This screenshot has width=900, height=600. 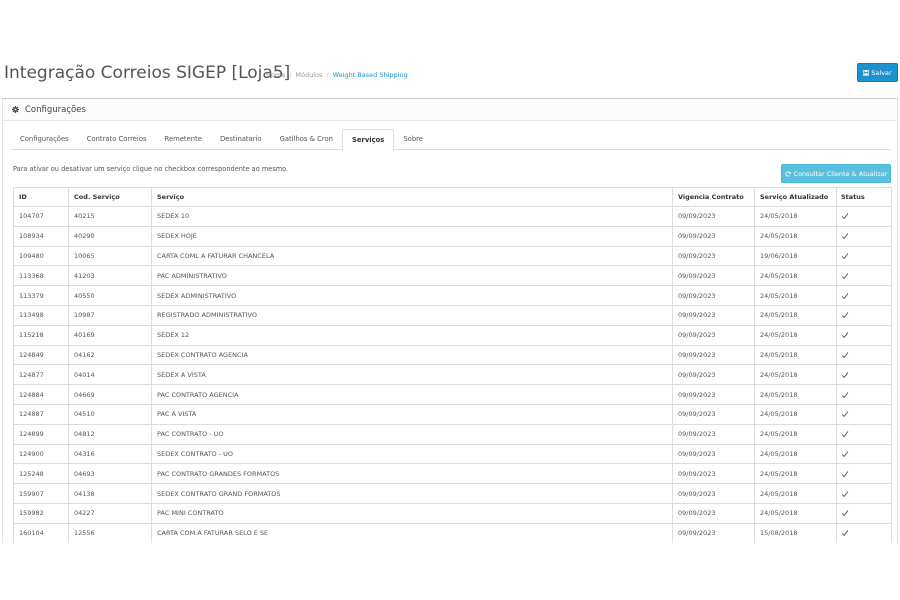 I want to click on tab-remetente: Remetente, so click(x=183, y=139).